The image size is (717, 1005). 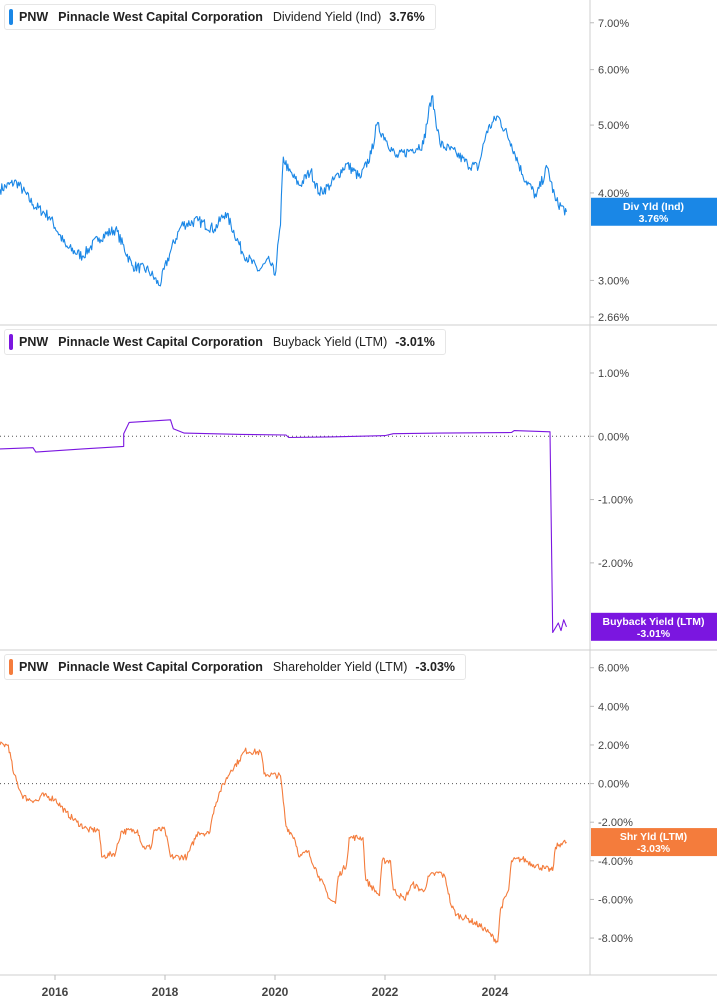 I want to click on value-flag: Div Yld (Ind)3.76%, so click(x=654, y=211).